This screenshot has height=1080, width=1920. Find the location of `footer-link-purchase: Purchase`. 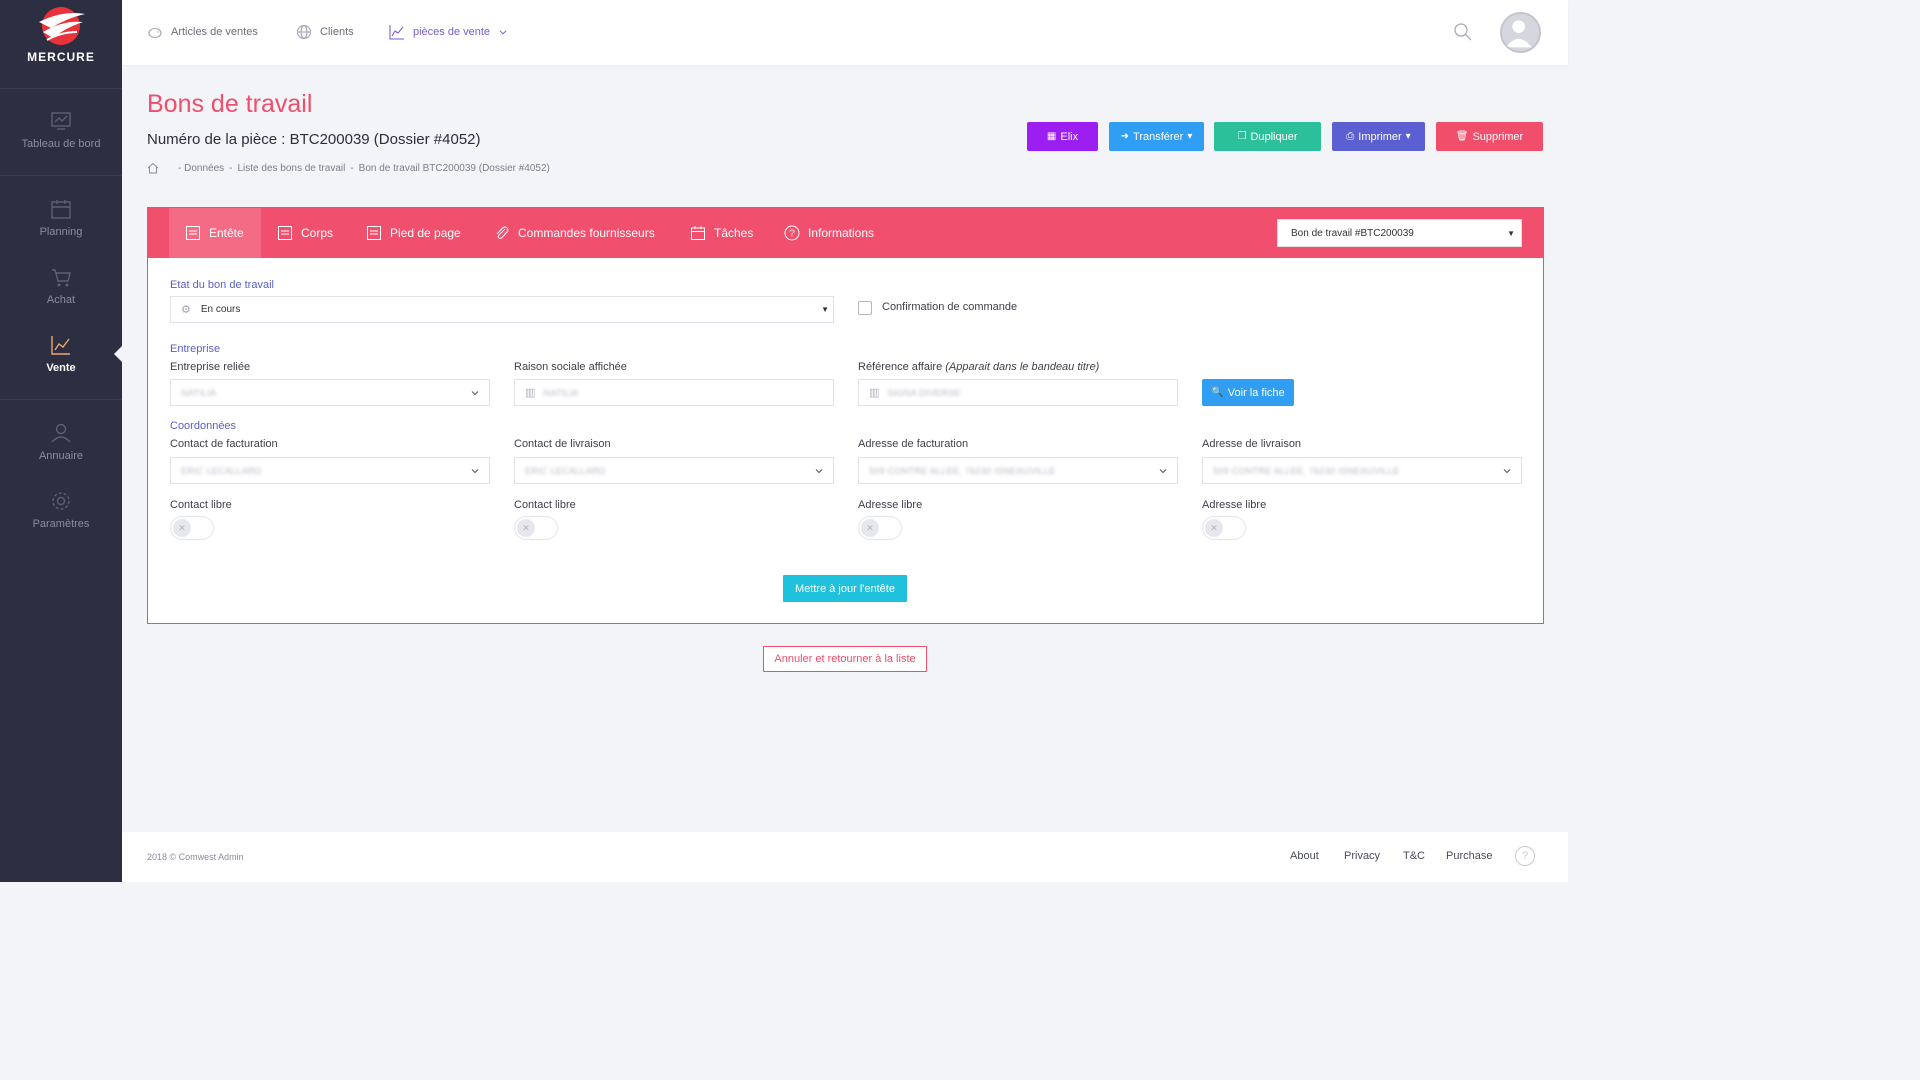

footer-link-purchase: Purchase is located at coordinates (1469, 856).